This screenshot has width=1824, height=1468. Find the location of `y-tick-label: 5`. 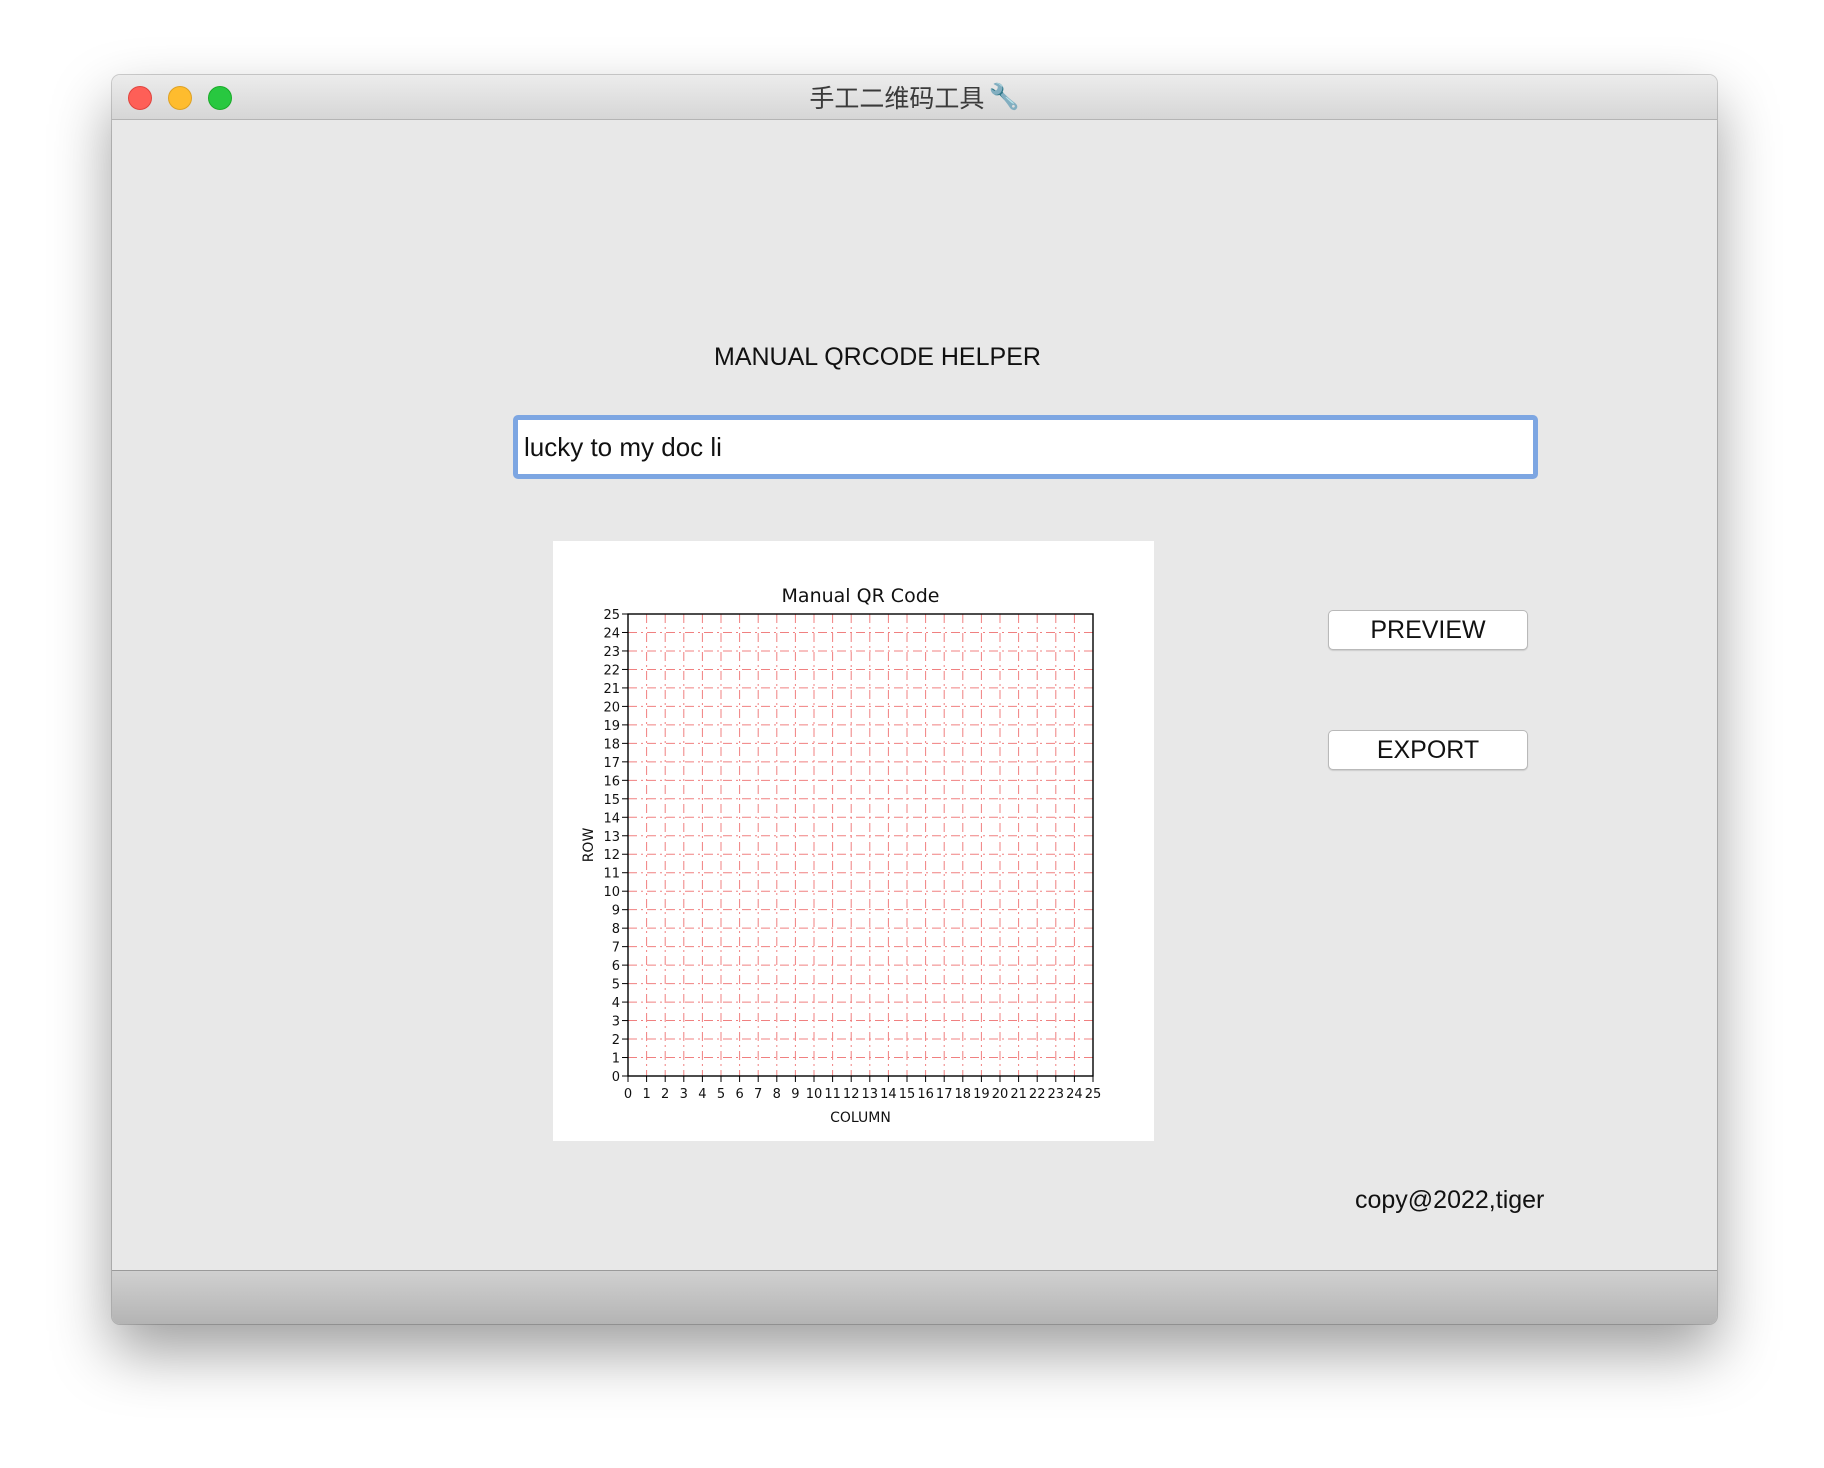

y-tick-label: 5 is located at coordinates (616, 985).